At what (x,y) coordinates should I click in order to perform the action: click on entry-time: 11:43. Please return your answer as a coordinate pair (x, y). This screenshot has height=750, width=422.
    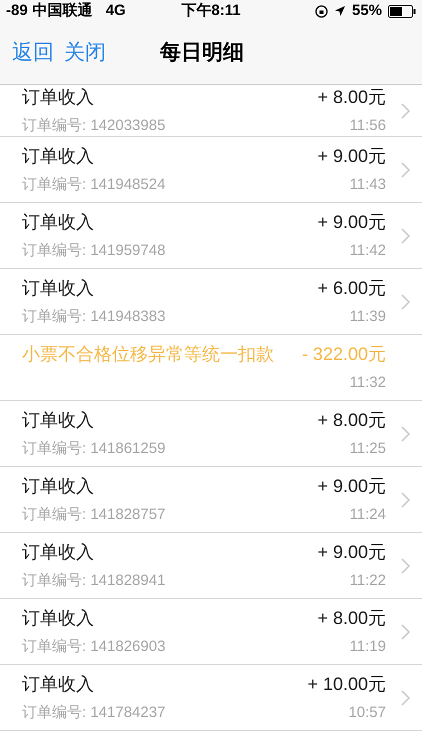
    Looking at the image, I should click on (368, 184).